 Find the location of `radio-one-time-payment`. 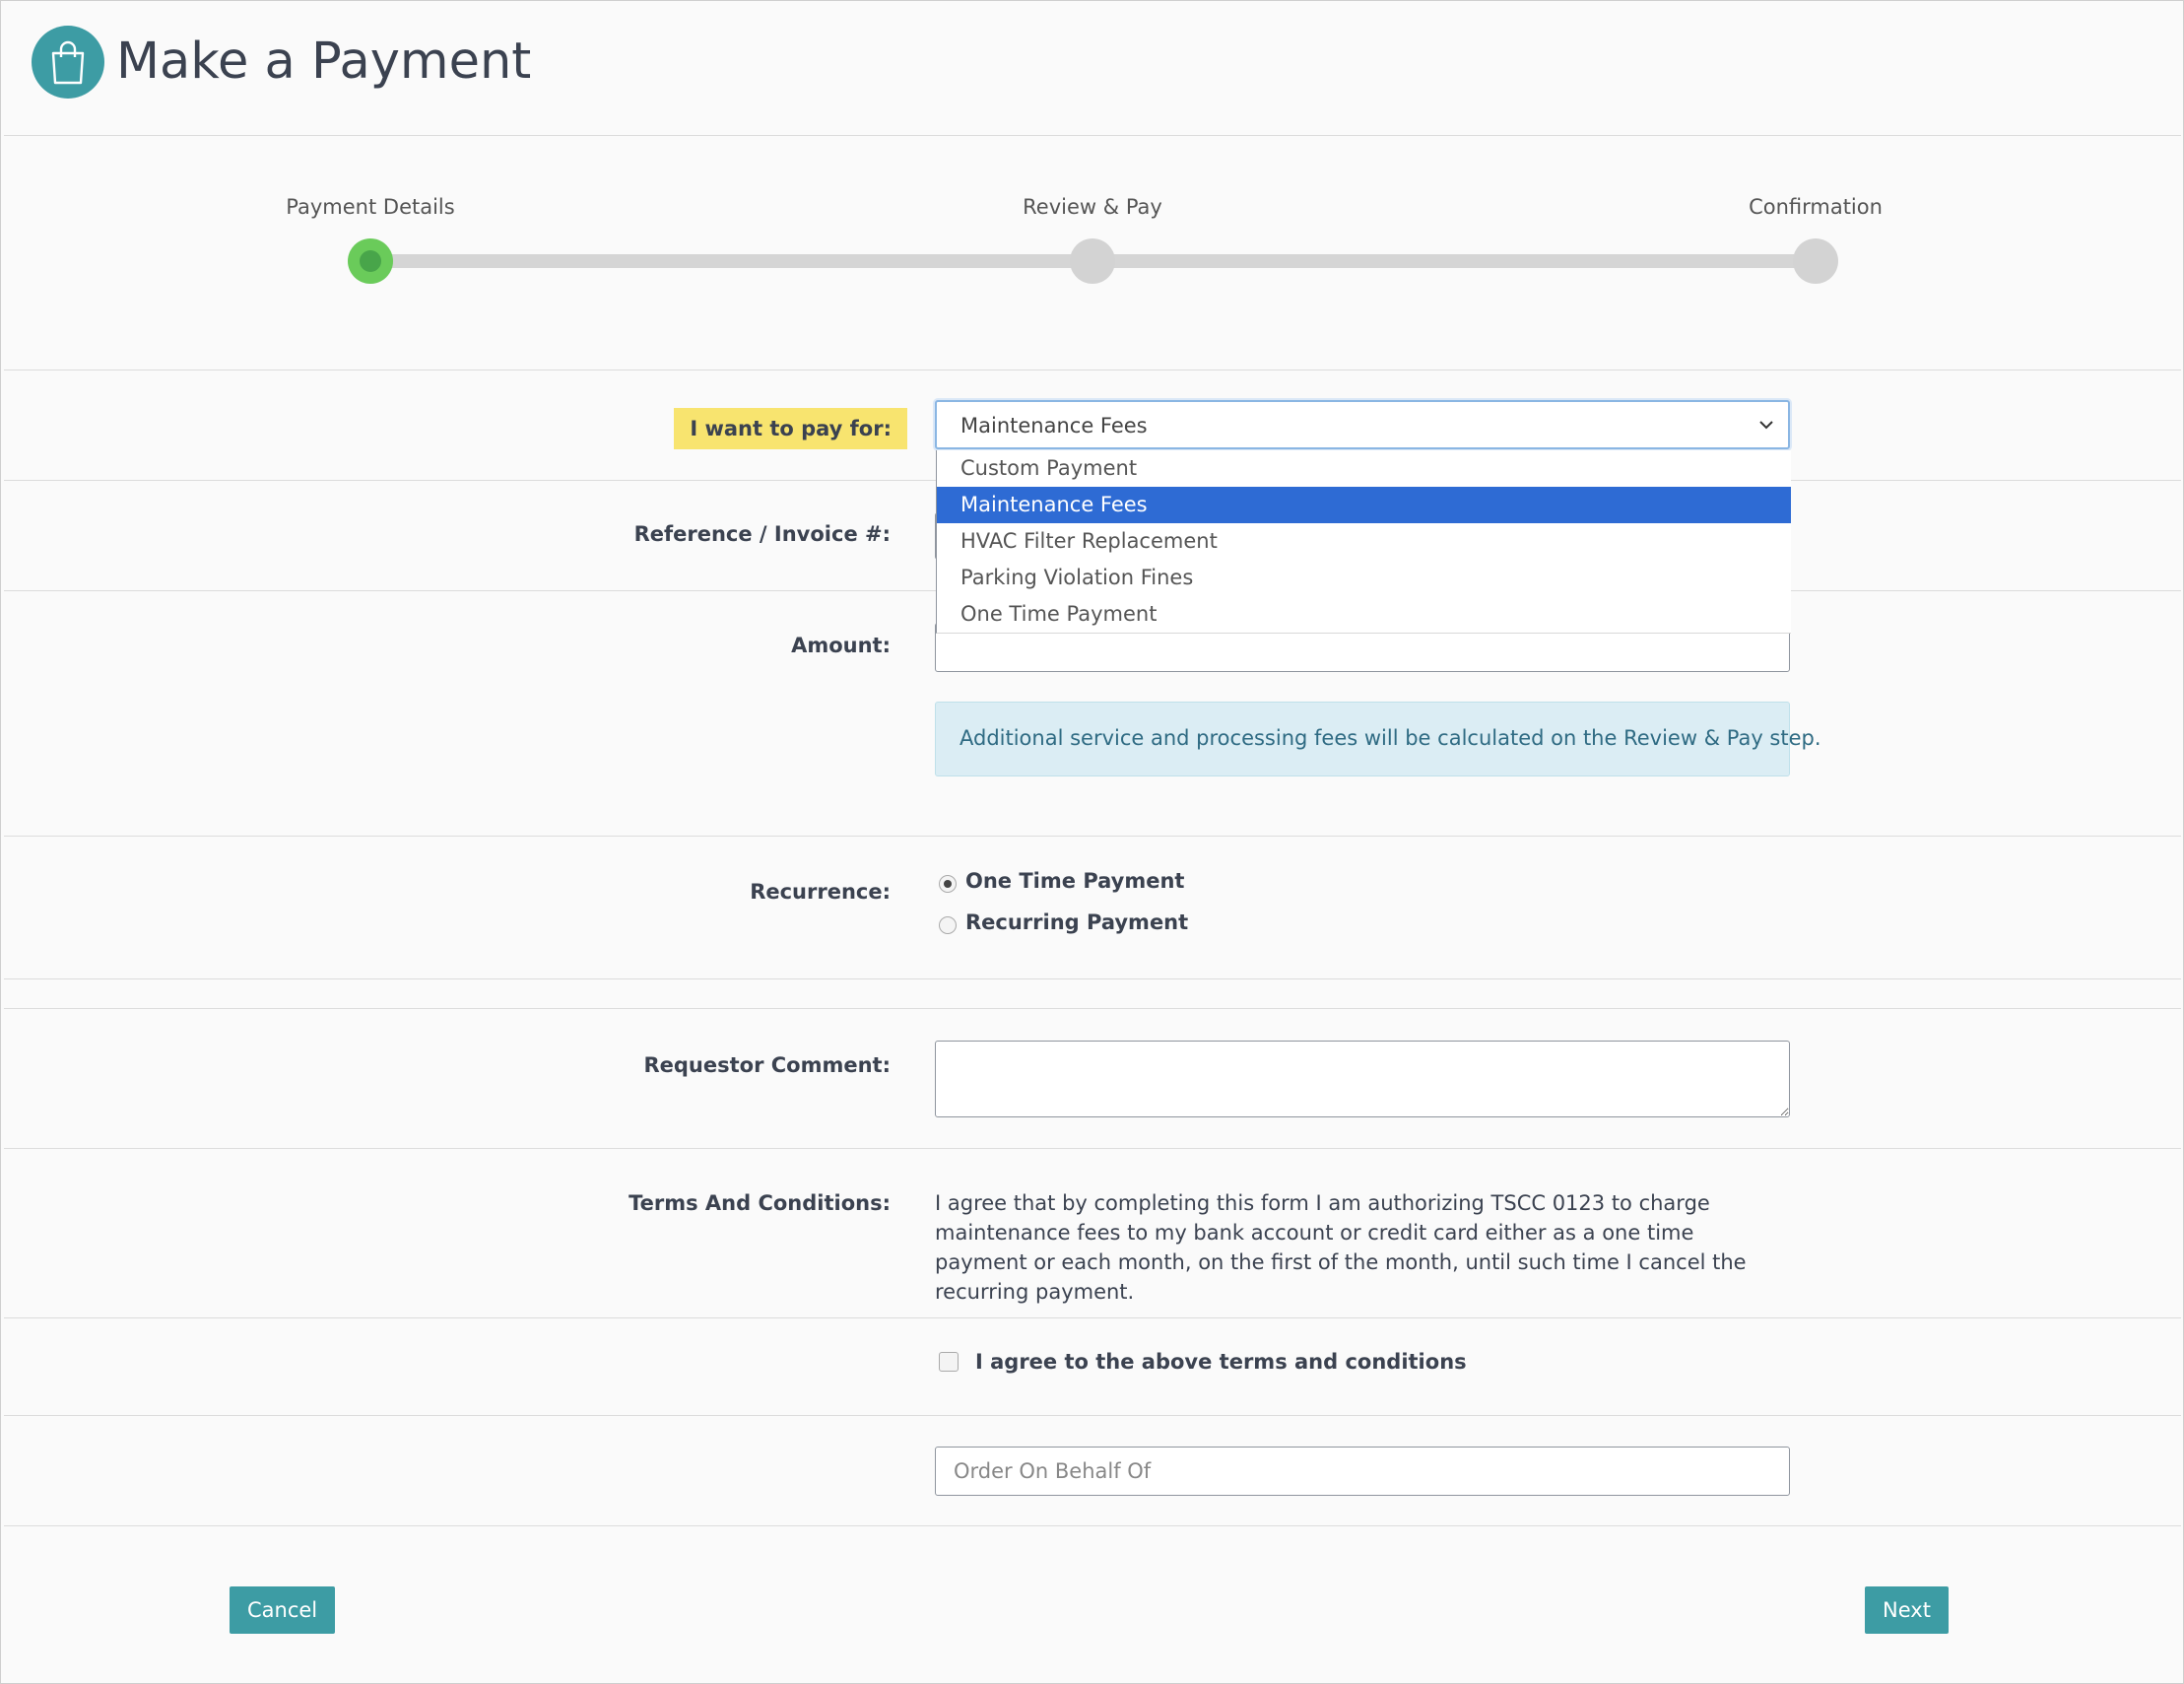

radio-one-time-payment is located at coordinates (948, 884).